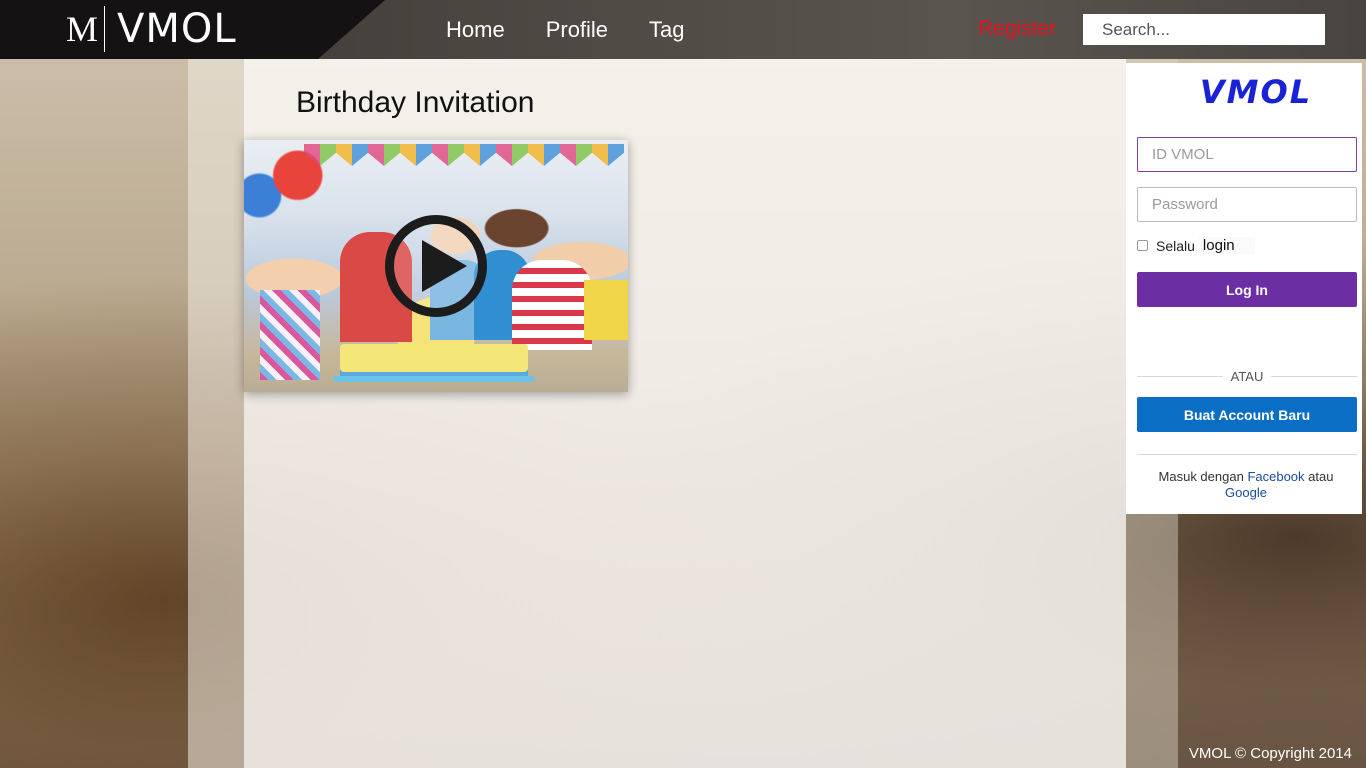 The image size is (1366, 768). What do you see at coordinates (1017, 29) in the screenshot?
I see `register-link: Register` at bounding box center [1017, 29].